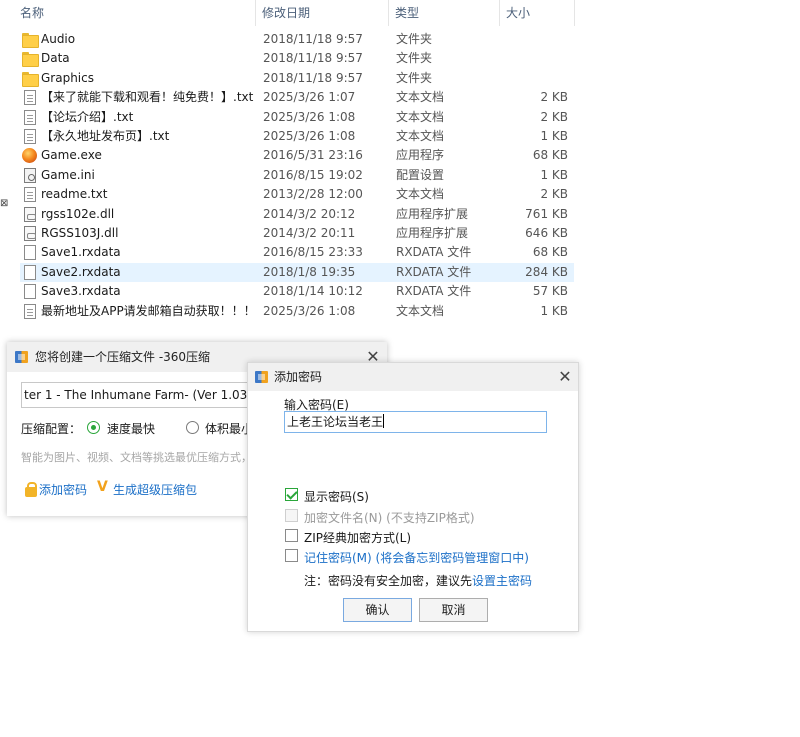 Image resolution: width=800 pixels, height=737 pixels. Describe the element at coordinates (322, 13) in the screenshot. I see `column-date: 修改日期` at that location.